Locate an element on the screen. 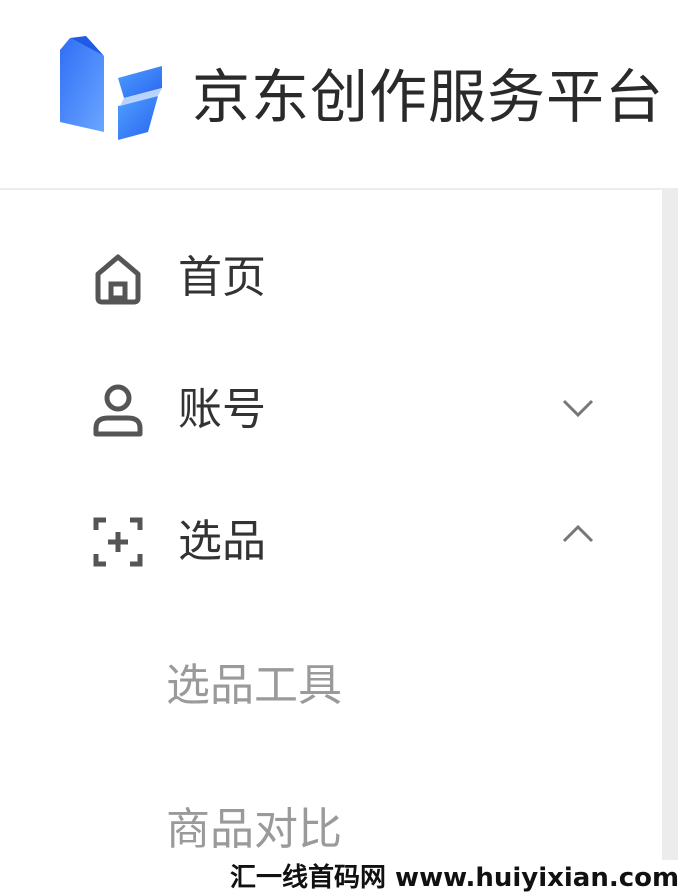  home-icon is located at coordinates (118, 279).